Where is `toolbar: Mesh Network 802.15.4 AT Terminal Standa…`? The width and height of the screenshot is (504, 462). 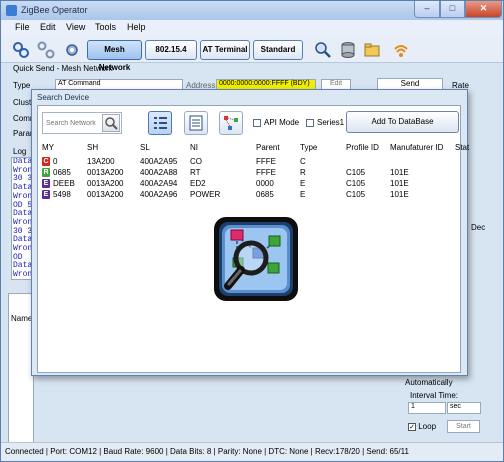 toolbar: Mesh Network 802.15.4 AT Terminal Standa… is located at coordinates (252, 53).